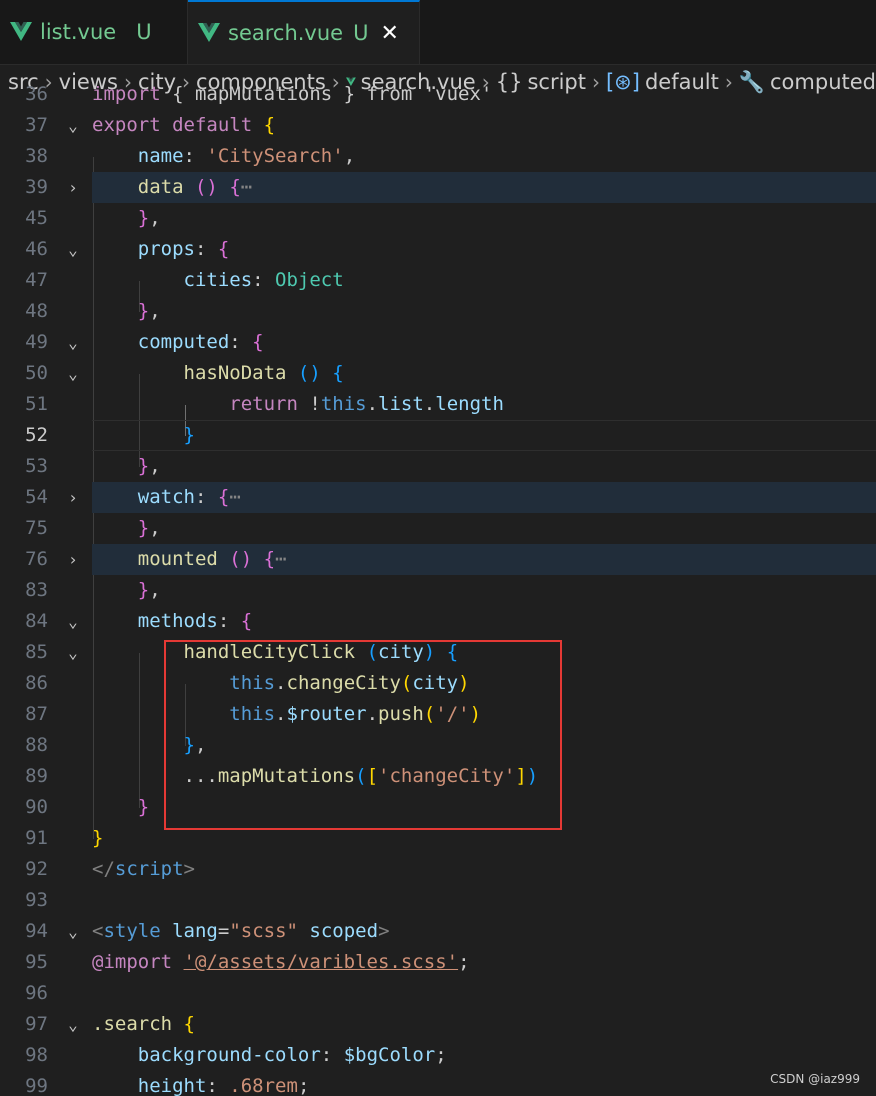 The width and height of the screenshot is (876, 1096). Describe the element at coordinates (36, 745) in the screenshot. I see `line-number: 88` at that location.